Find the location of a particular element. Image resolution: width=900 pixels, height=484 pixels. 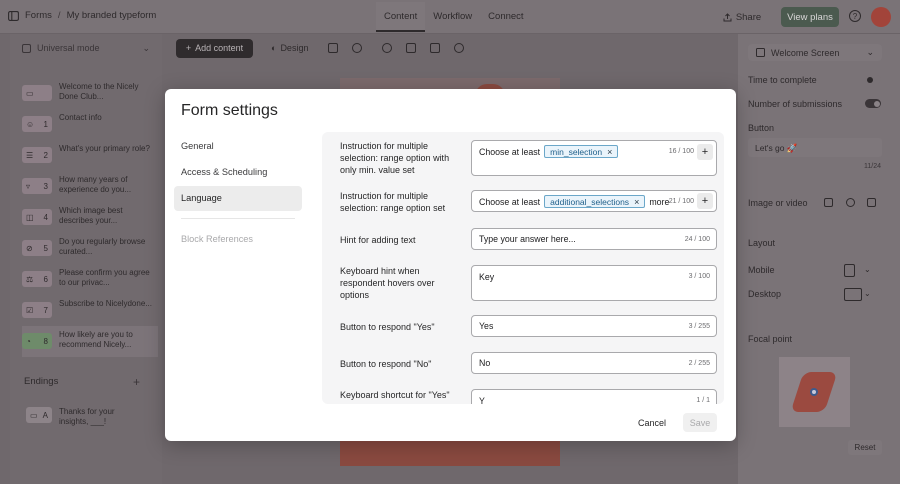

setting-label: Button to respond "Yes" is located at coordinates (387, 327).